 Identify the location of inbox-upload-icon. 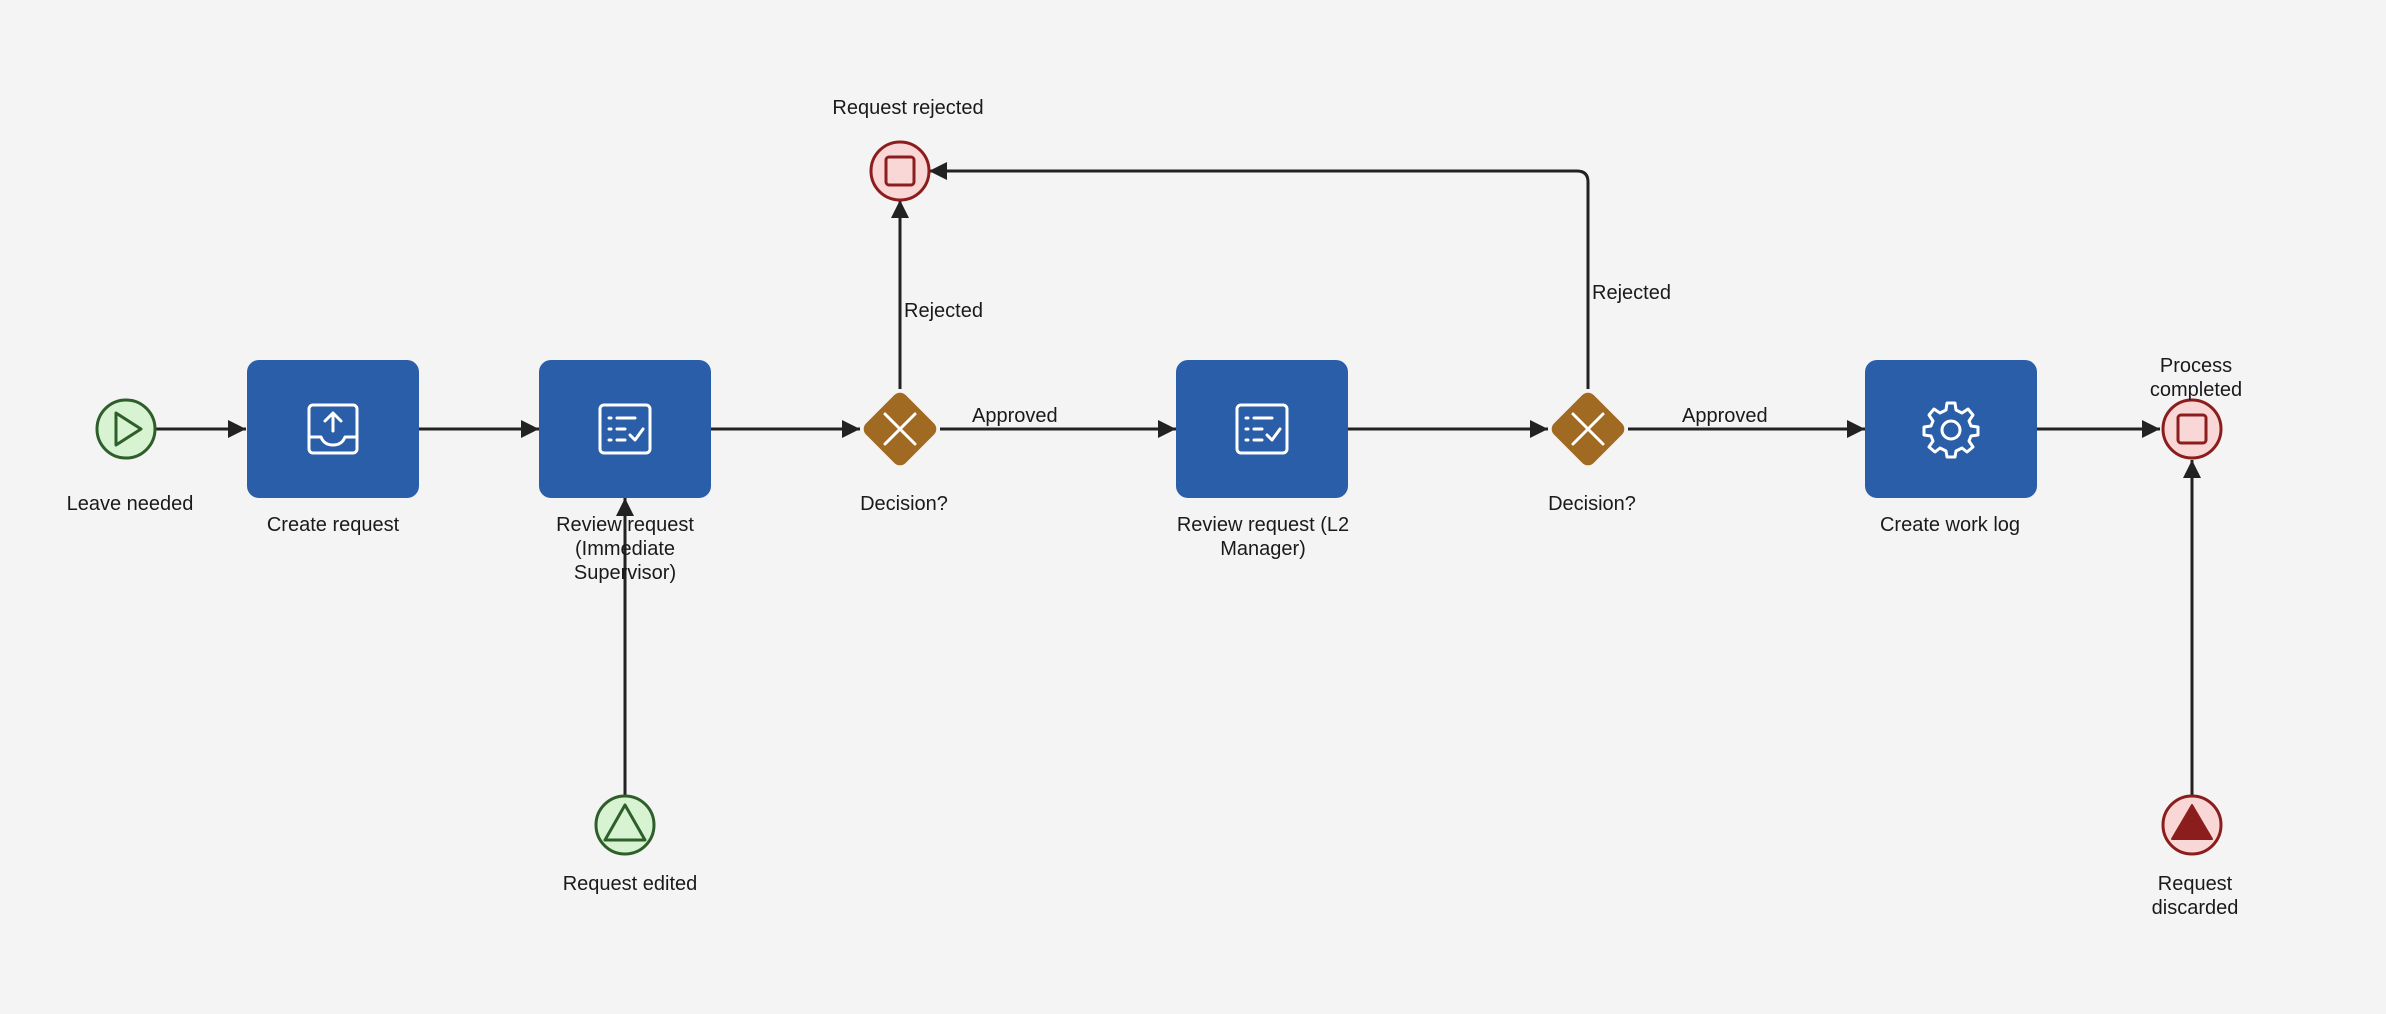
(333, 429).